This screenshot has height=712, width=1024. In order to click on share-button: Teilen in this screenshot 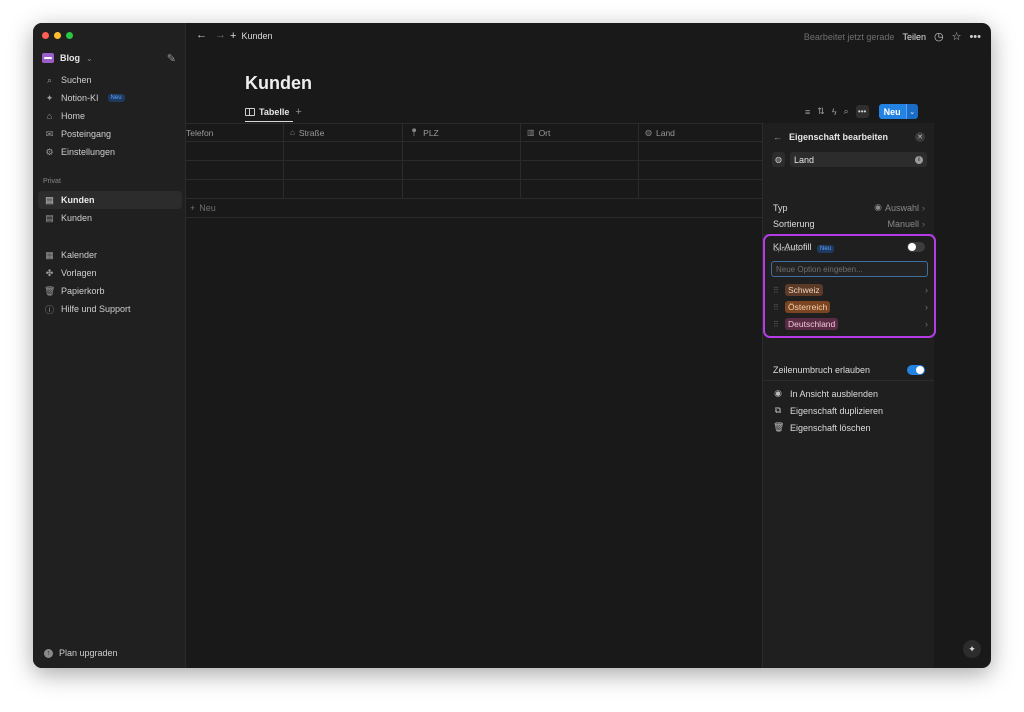, I will do `click(914, 37)`.